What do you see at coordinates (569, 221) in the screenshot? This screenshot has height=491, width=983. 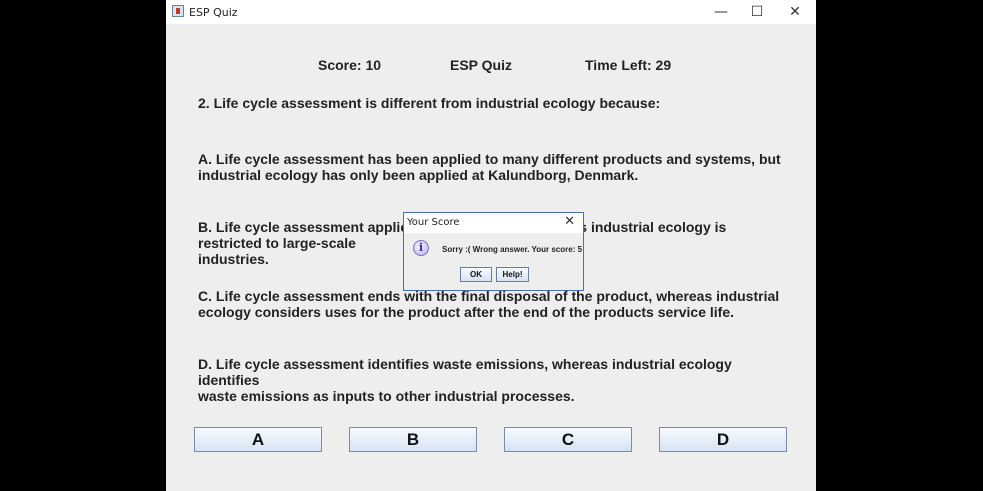 I see `dialog-close-button: ✕` at bounding box center [569, 221].